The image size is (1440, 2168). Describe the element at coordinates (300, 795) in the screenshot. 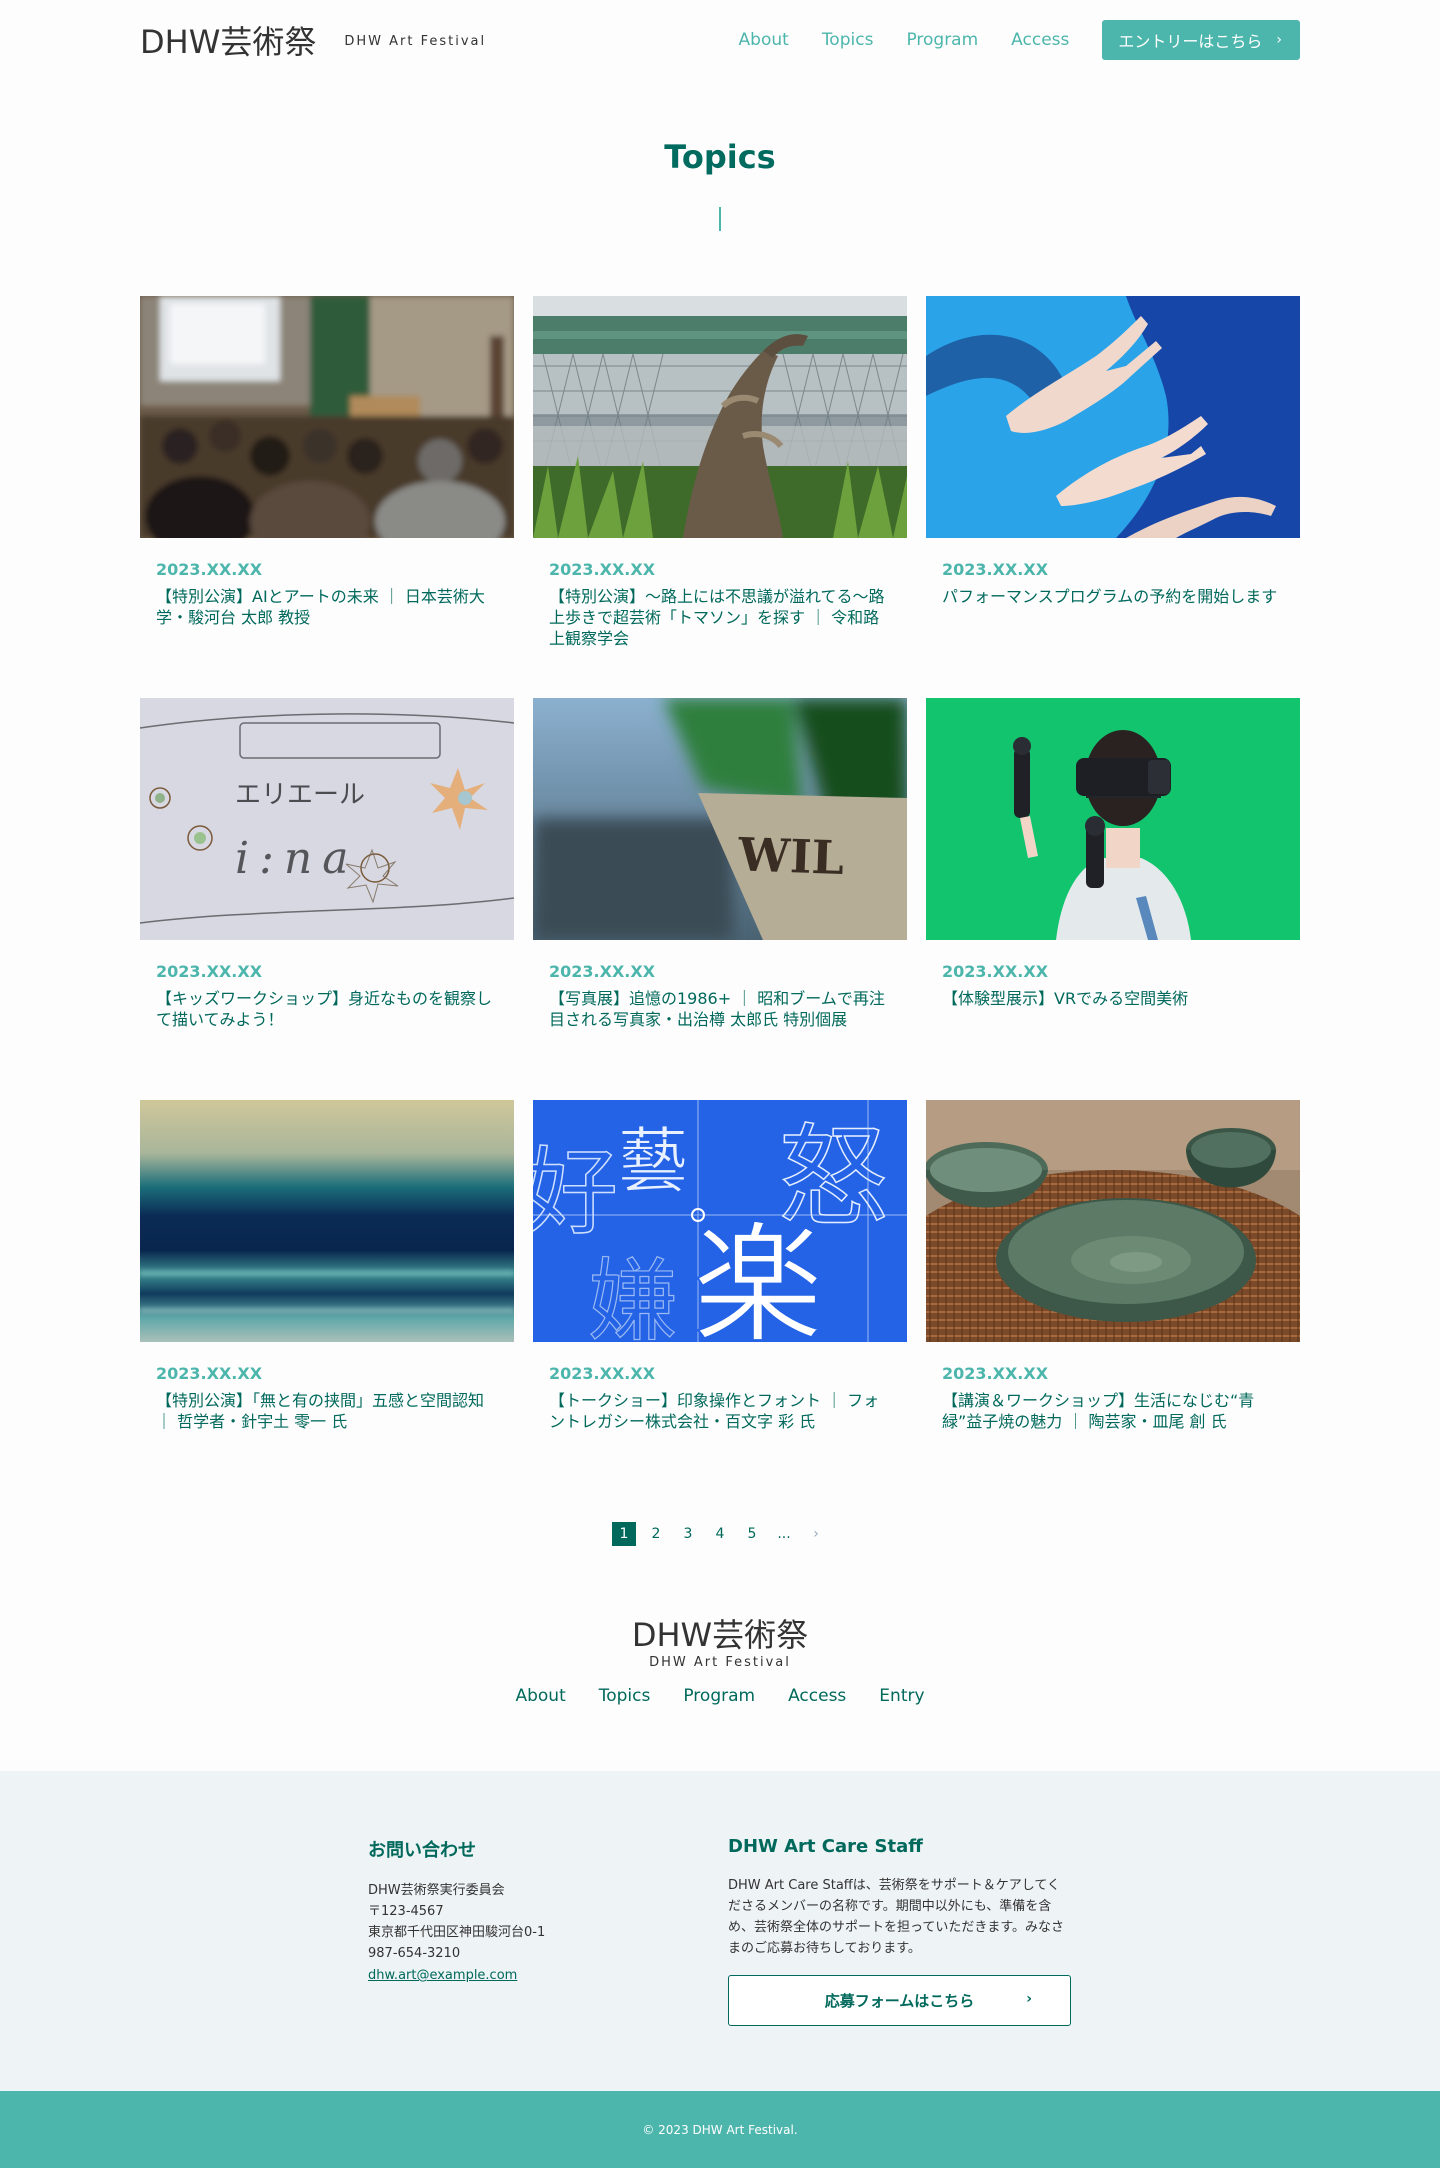

I see `kids-drawing-caption-top: エリエール` at that location.